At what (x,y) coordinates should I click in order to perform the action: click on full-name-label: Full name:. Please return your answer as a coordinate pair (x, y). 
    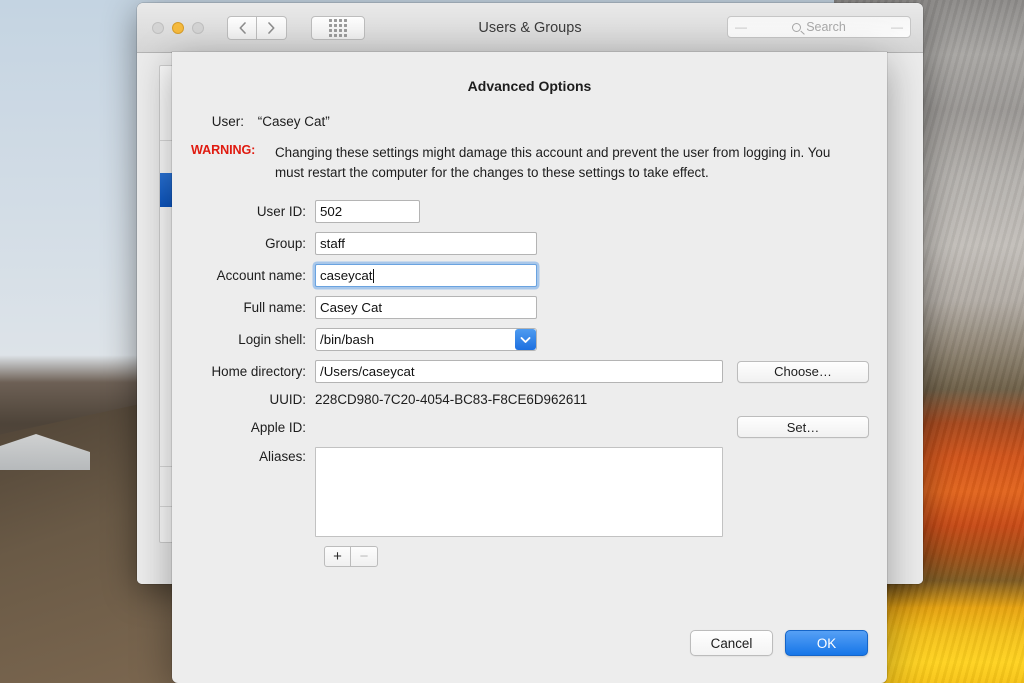
    Looking at the image, I should click on (274, 307).